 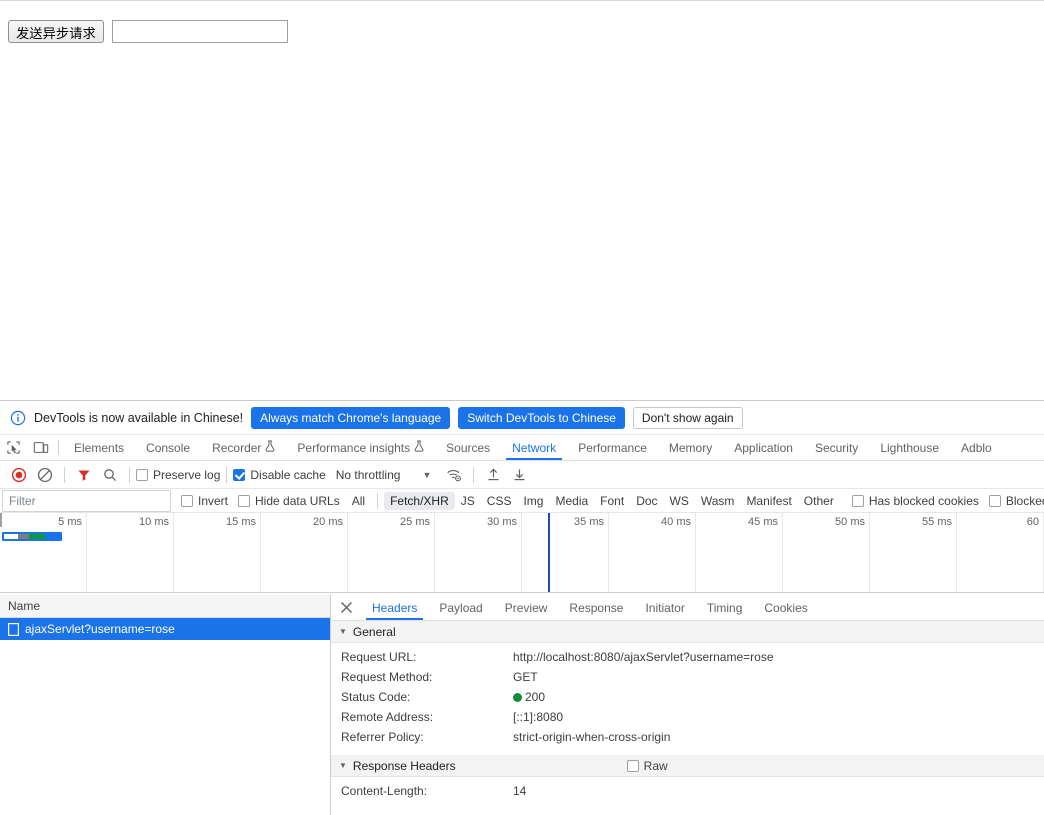 I want to click on username-input, so click(x=199, y=31).